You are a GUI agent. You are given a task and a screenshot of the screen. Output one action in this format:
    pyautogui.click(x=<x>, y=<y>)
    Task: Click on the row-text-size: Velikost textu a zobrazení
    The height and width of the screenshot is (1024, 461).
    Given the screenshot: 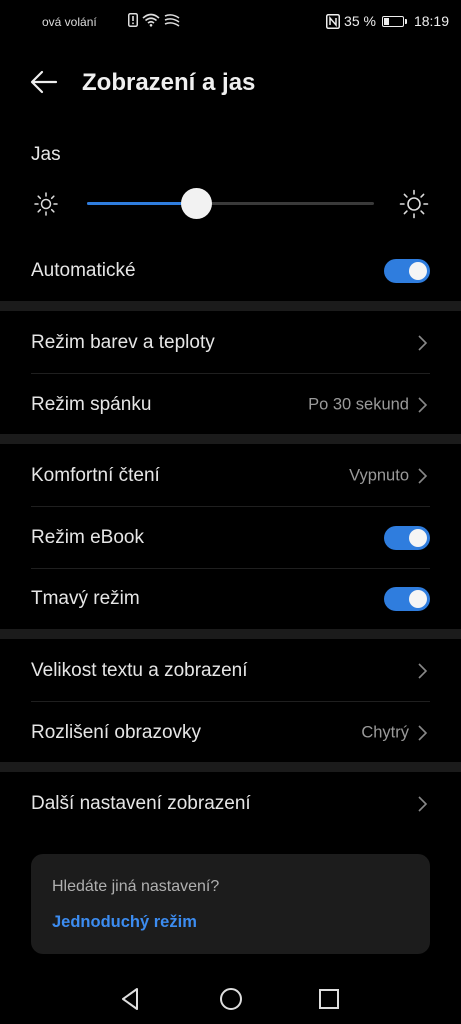 What is the action you would take?
    pyautogui.click(x=230, y=671)
    